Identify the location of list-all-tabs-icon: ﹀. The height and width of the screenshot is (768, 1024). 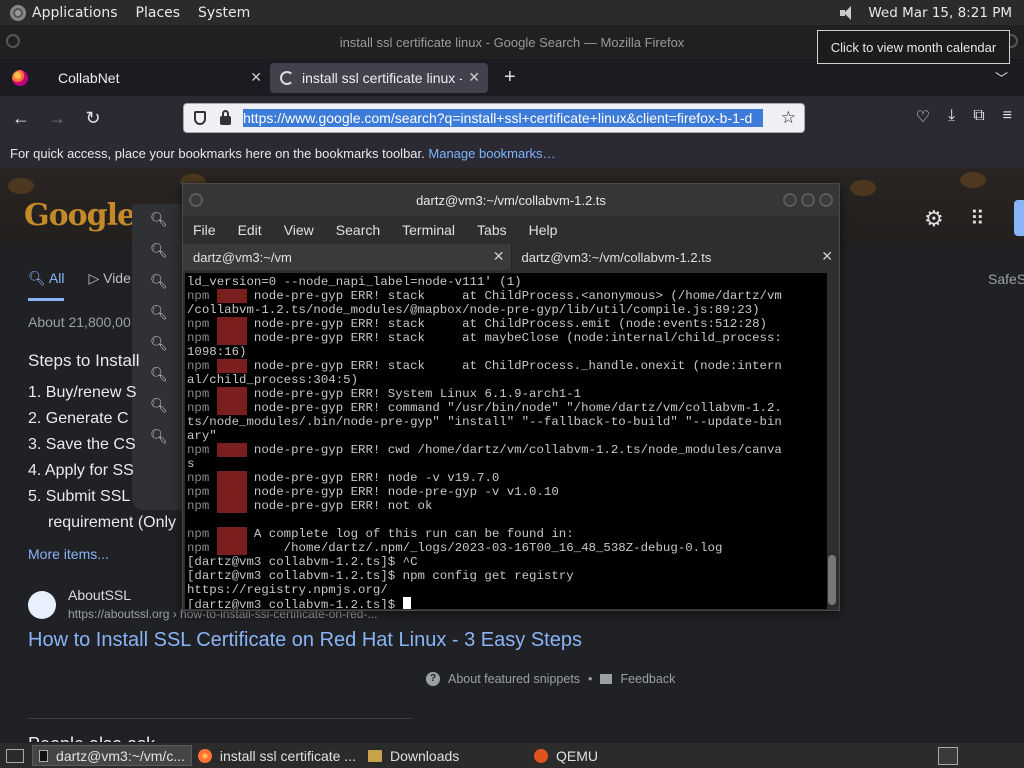
(1001, 77).